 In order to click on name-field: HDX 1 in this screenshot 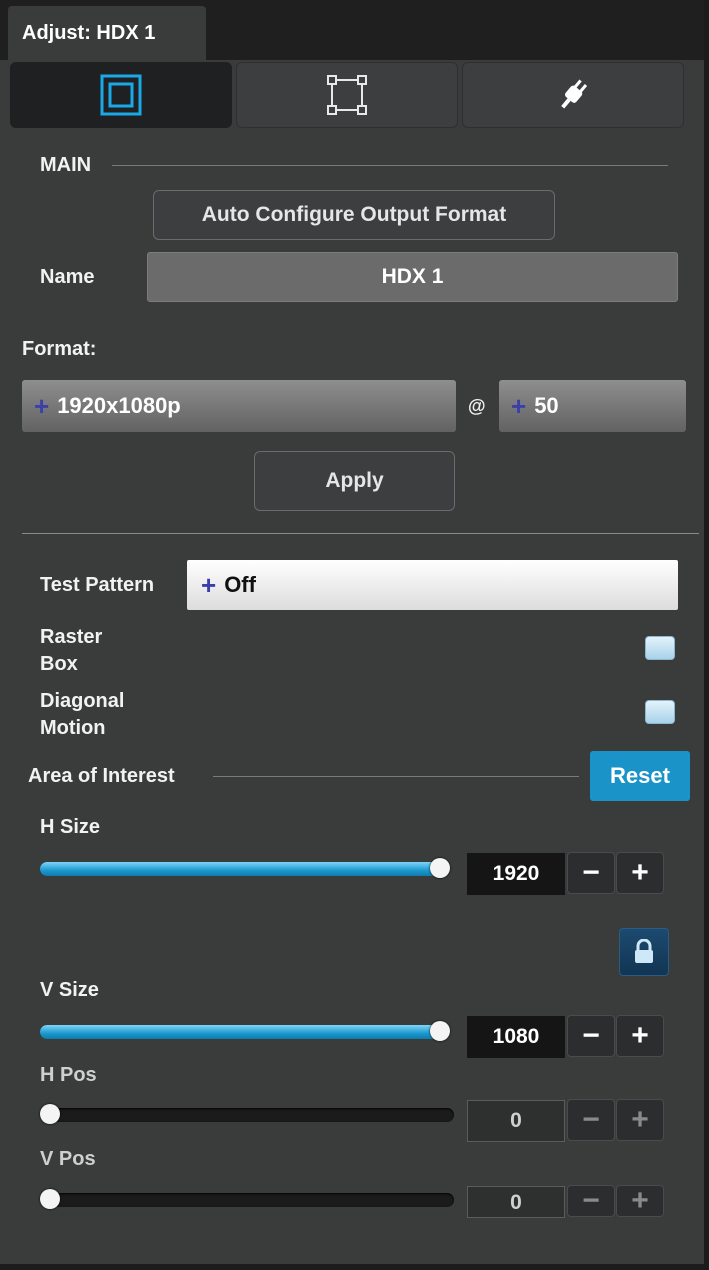, I will do `click(412, 277)`.